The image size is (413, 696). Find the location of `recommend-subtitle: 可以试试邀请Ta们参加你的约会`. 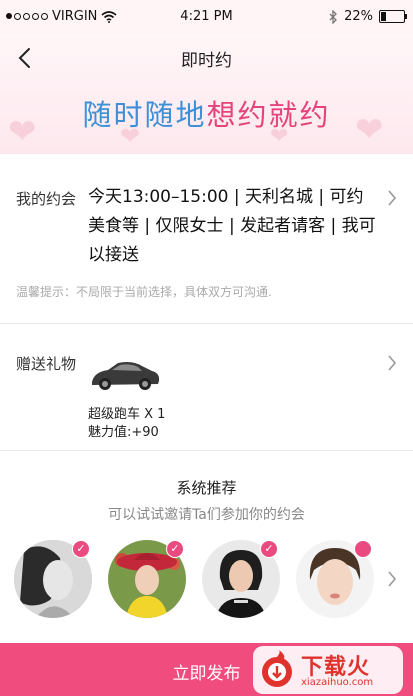

recommend-subtitle: 可以试试邀请Ta们参加你的约会 is located at coordinates (206, 515).